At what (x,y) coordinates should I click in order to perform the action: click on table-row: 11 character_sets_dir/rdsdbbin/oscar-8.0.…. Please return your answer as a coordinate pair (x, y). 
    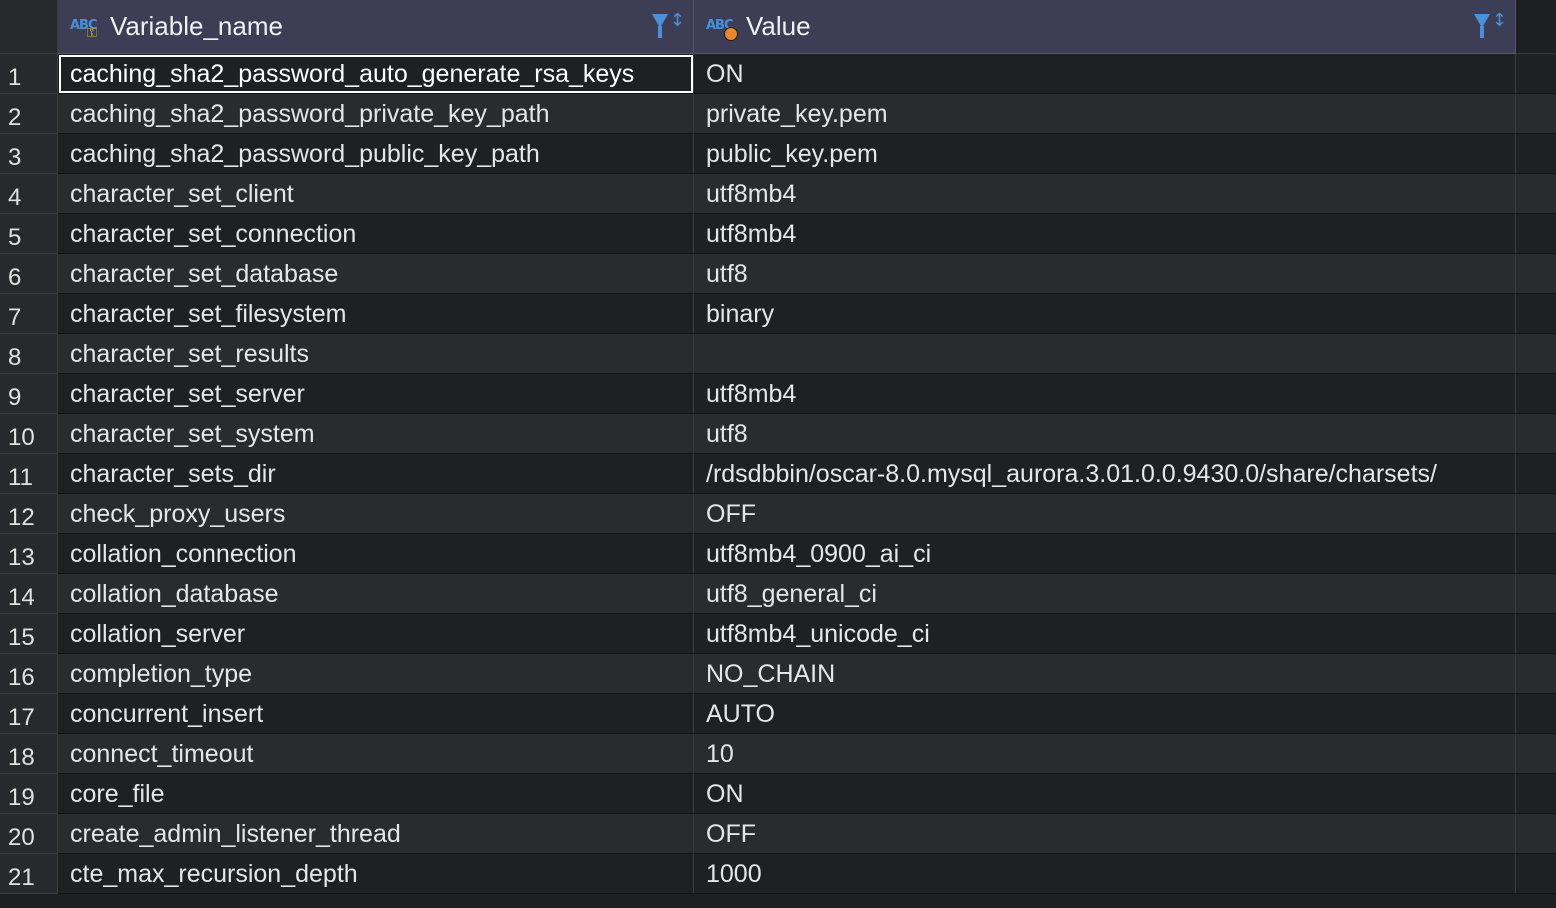
    Looking at the image, I should click on (778, 474).